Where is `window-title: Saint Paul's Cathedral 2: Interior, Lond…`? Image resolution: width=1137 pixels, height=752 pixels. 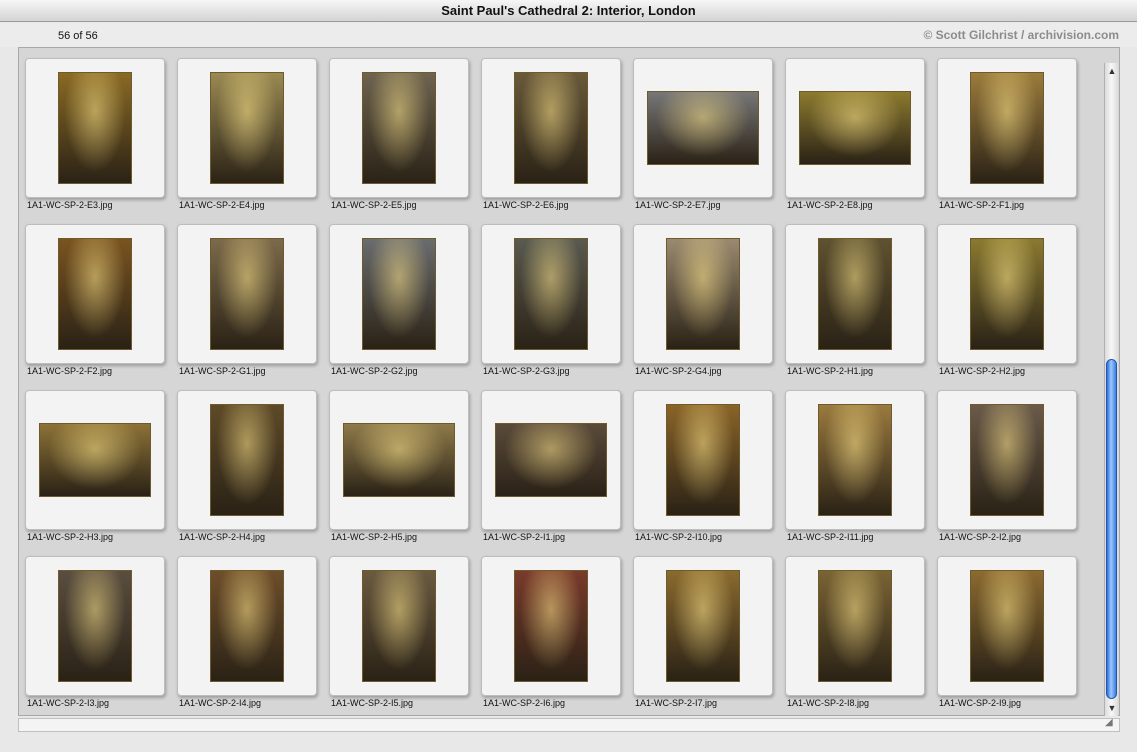
window-title: Saint Paul's Cathedral 2: Interior, Lond… is located at coordinates (568, 11).